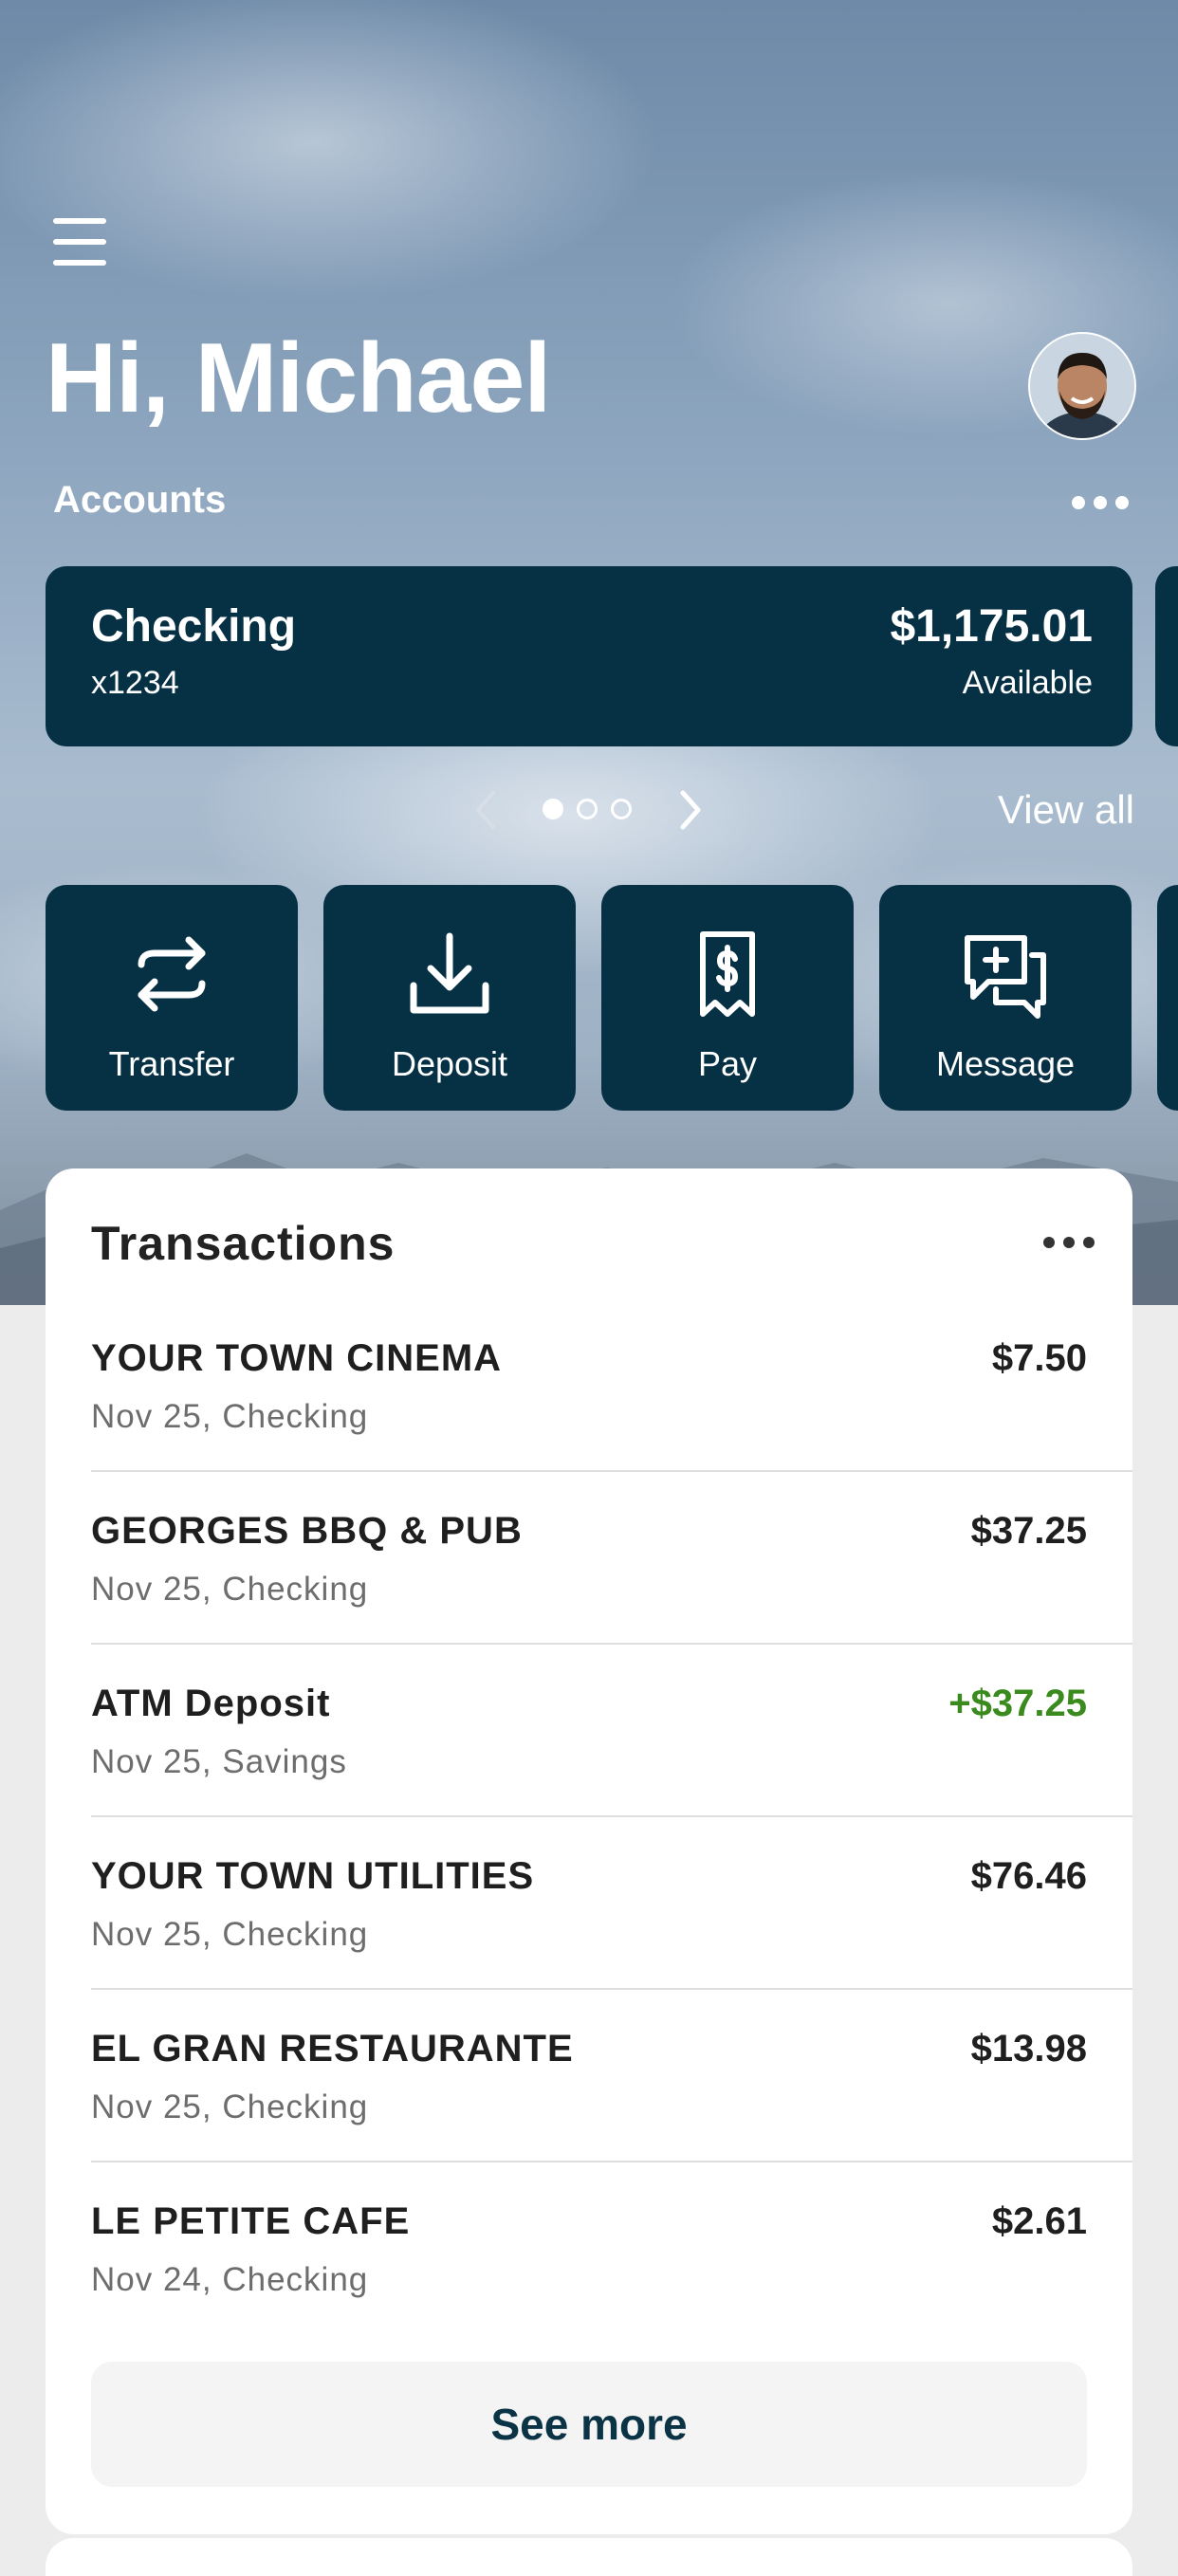  Describe the element at coordinates (991, 626) in the screenshot. I see `account-balance: $1,175.01` at that location.